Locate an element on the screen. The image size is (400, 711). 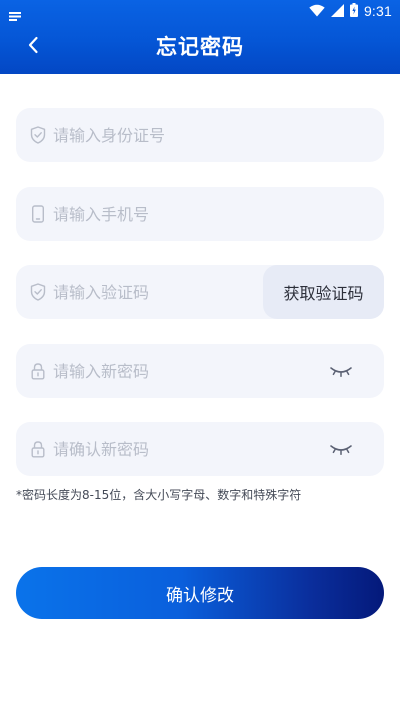
verify-code-input is located at coordinates (153, 292).